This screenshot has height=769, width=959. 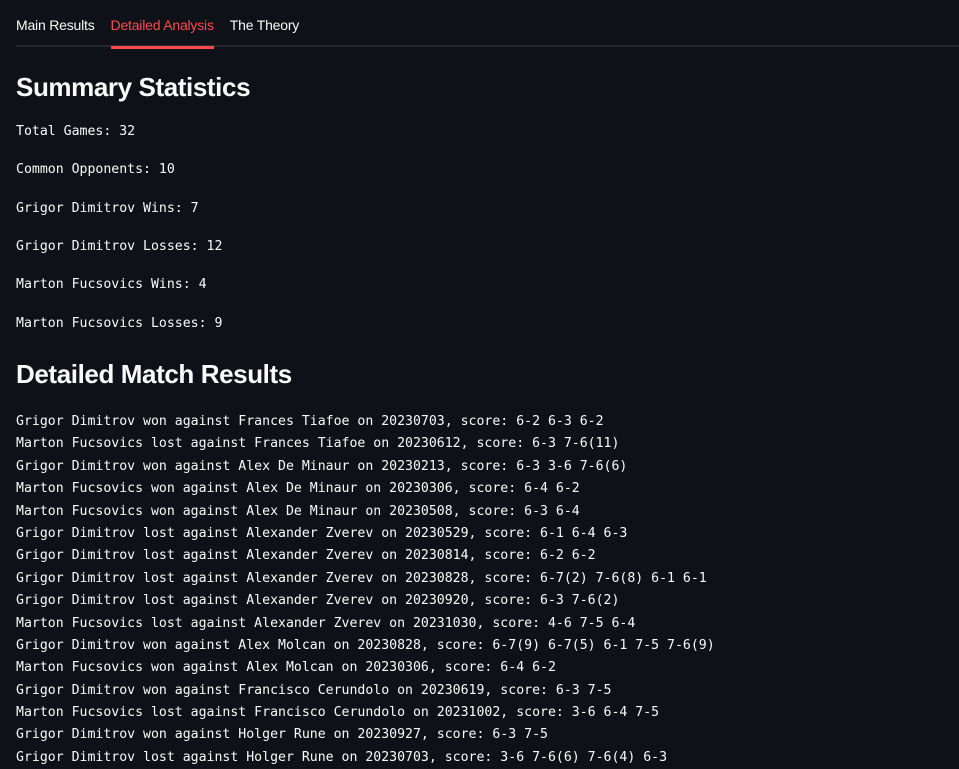 What do you see at coordinates (154, 374) in the screenshot?
I see `detailed-match-results-heading: Detailed Match Results` at bounding box center [154, 374].